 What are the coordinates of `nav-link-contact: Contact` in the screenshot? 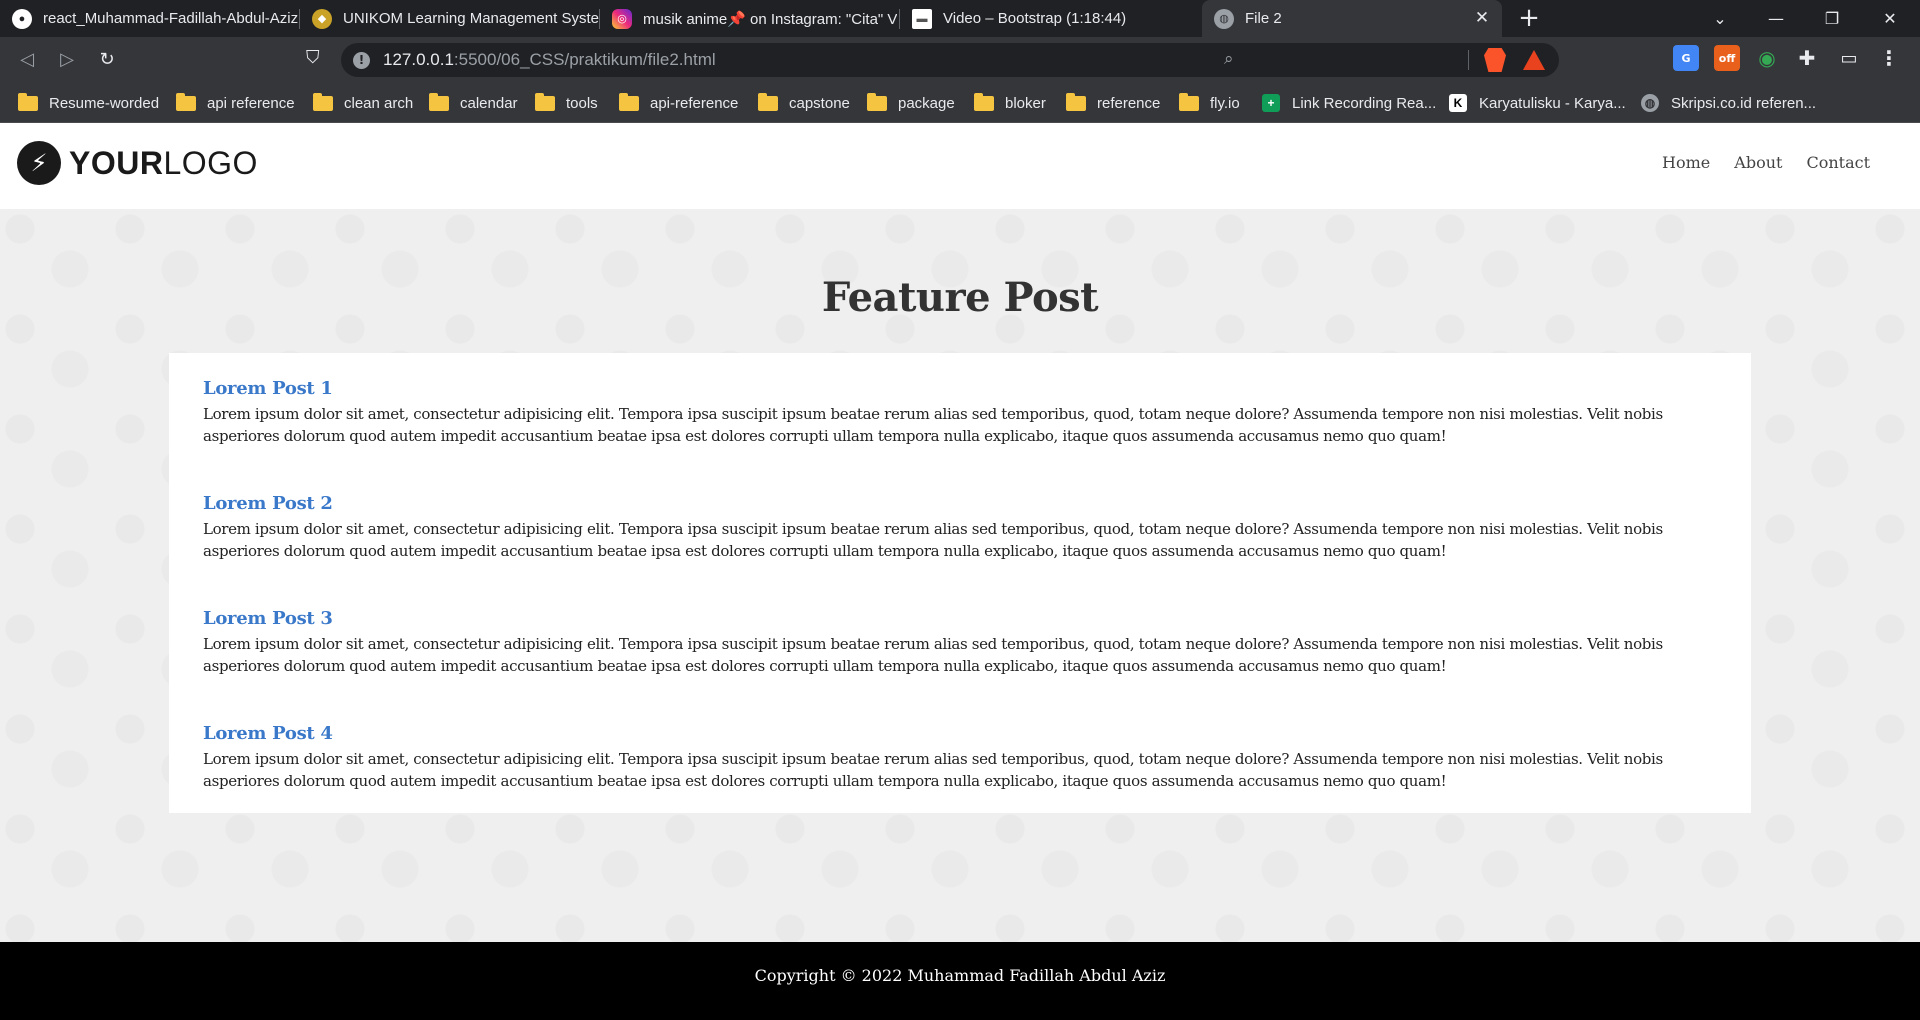 It's located at (1838, 162).